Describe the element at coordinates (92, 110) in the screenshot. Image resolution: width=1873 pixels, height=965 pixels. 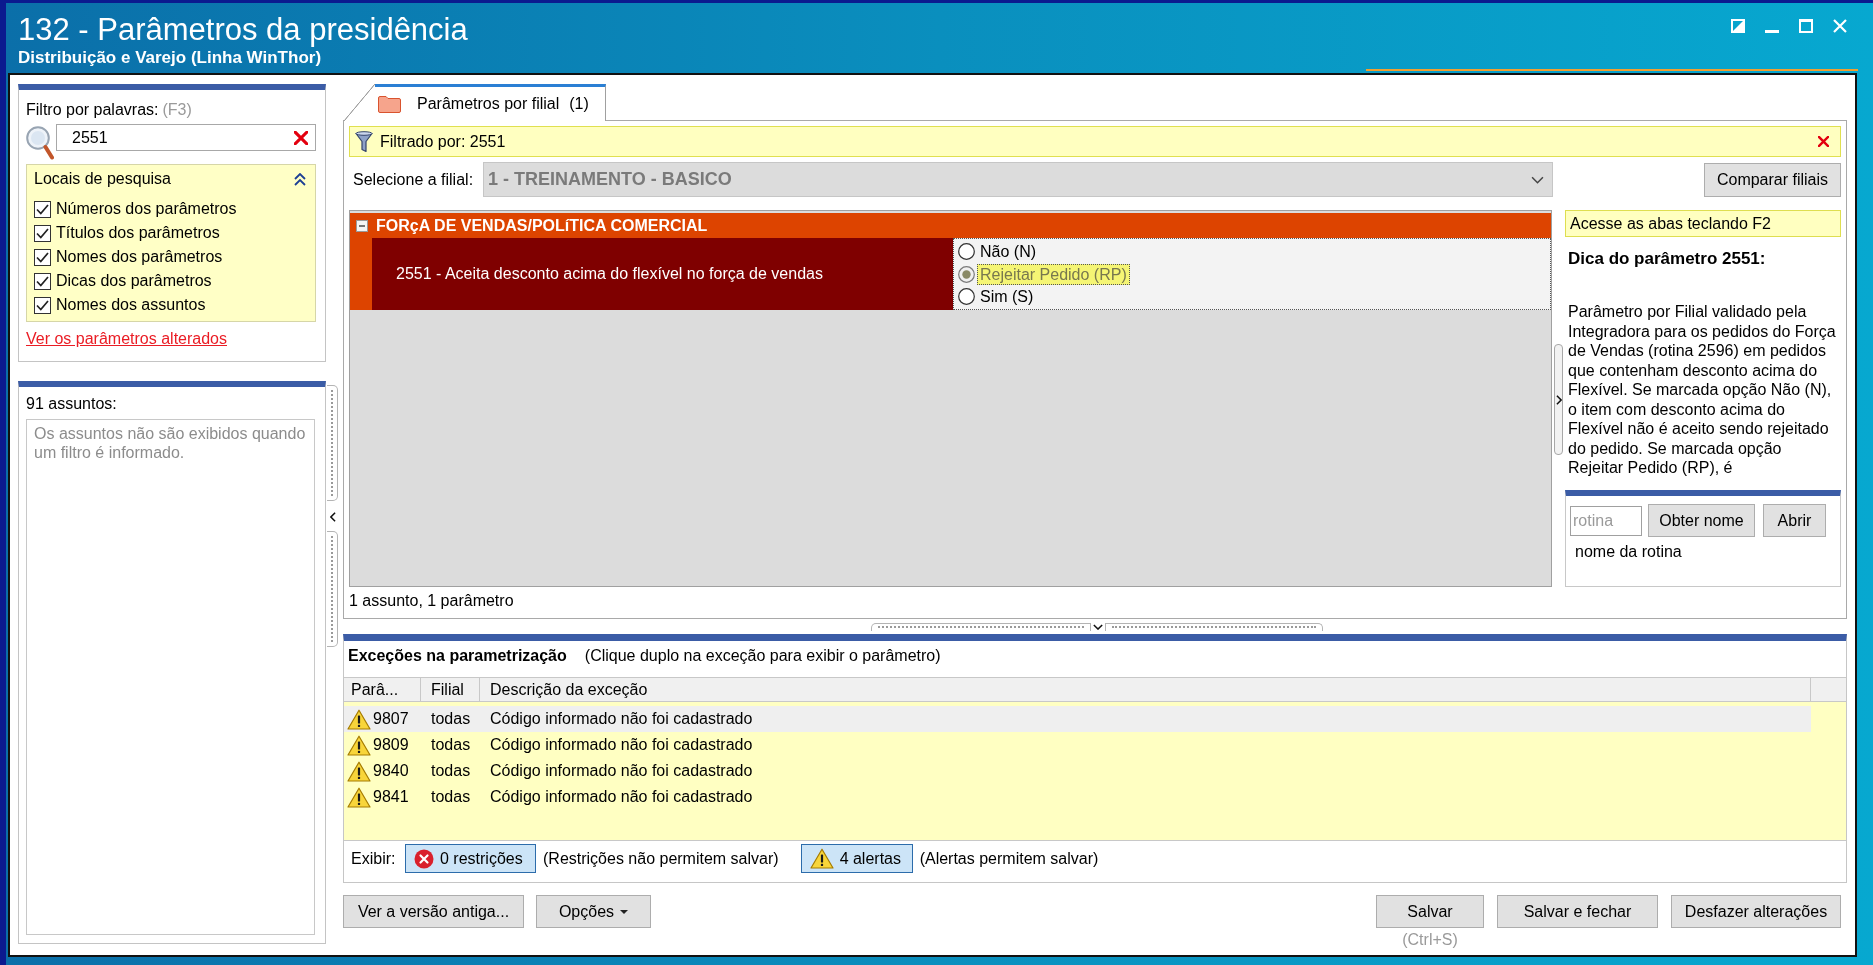
I see `filter-label: Filtro por palavras:` at that location.